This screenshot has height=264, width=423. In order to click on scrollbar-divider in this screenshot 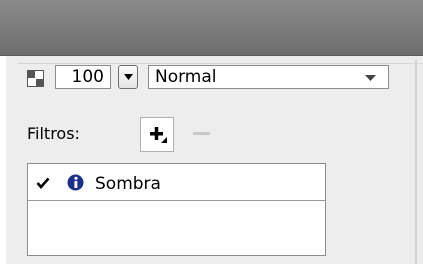, I will do `click(416, 162)`.